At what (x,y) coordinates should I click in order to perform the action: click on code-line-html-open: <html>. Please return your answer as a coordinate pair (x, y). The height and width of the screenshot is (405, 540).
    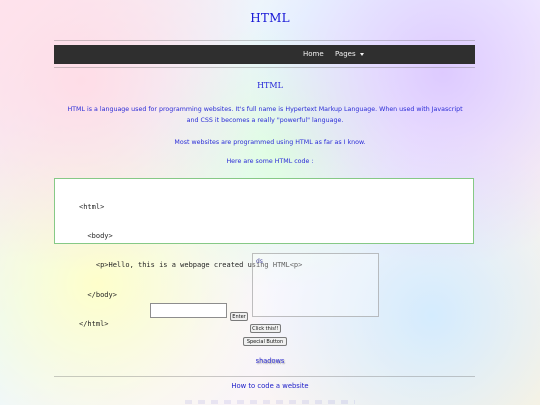
    Looking at the image, I should click on (92, 206).